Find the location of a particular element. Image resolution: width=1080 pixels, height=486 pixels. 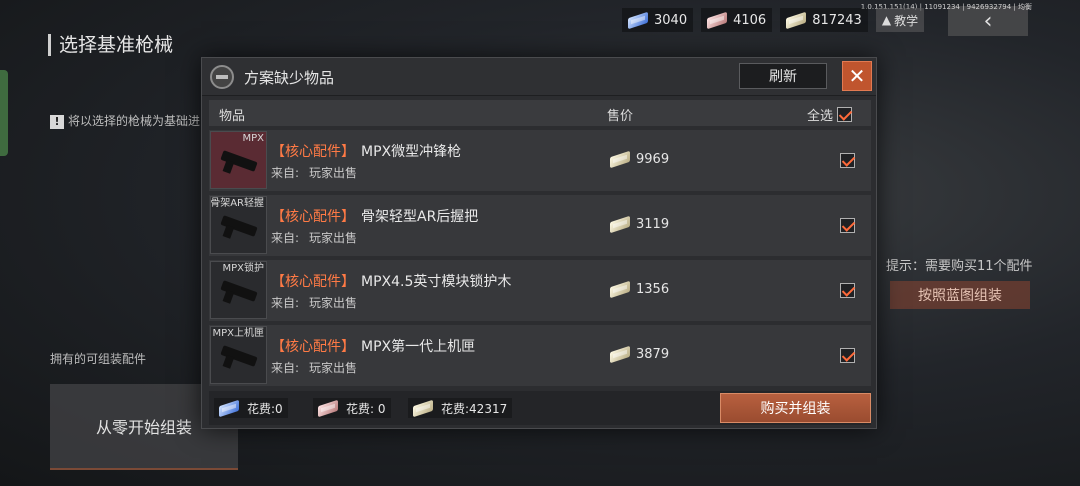

assemble-by-blueprint-button: 按照蓝图组装 is located at coordinates (960, 295).